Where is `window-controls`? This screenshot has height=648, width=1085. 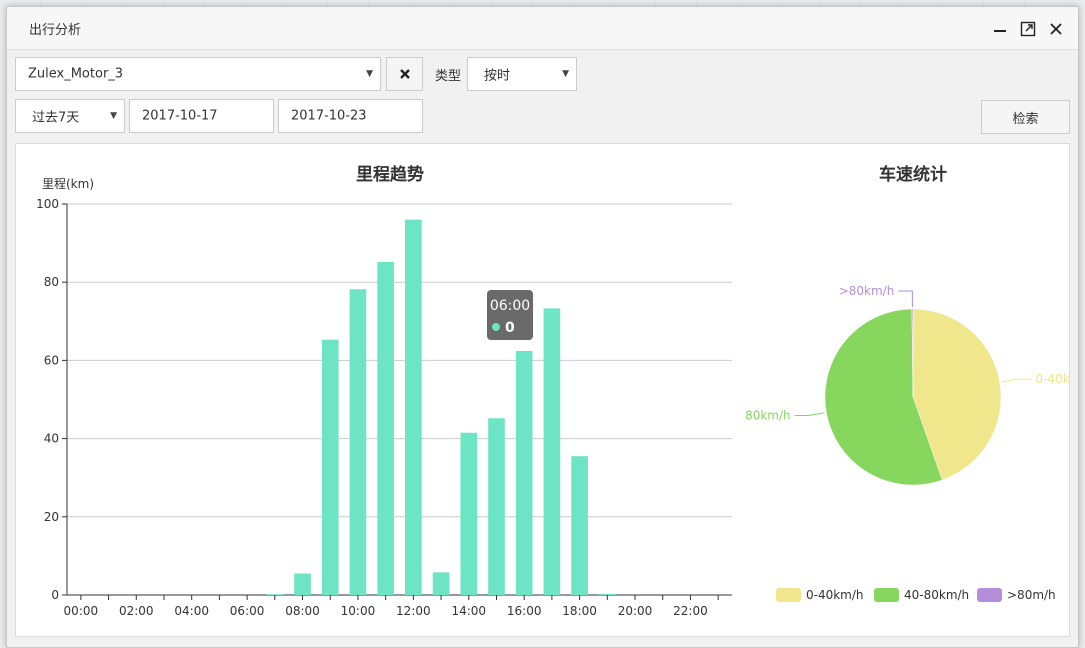 window-controls is located at coordinates (1028, 29).